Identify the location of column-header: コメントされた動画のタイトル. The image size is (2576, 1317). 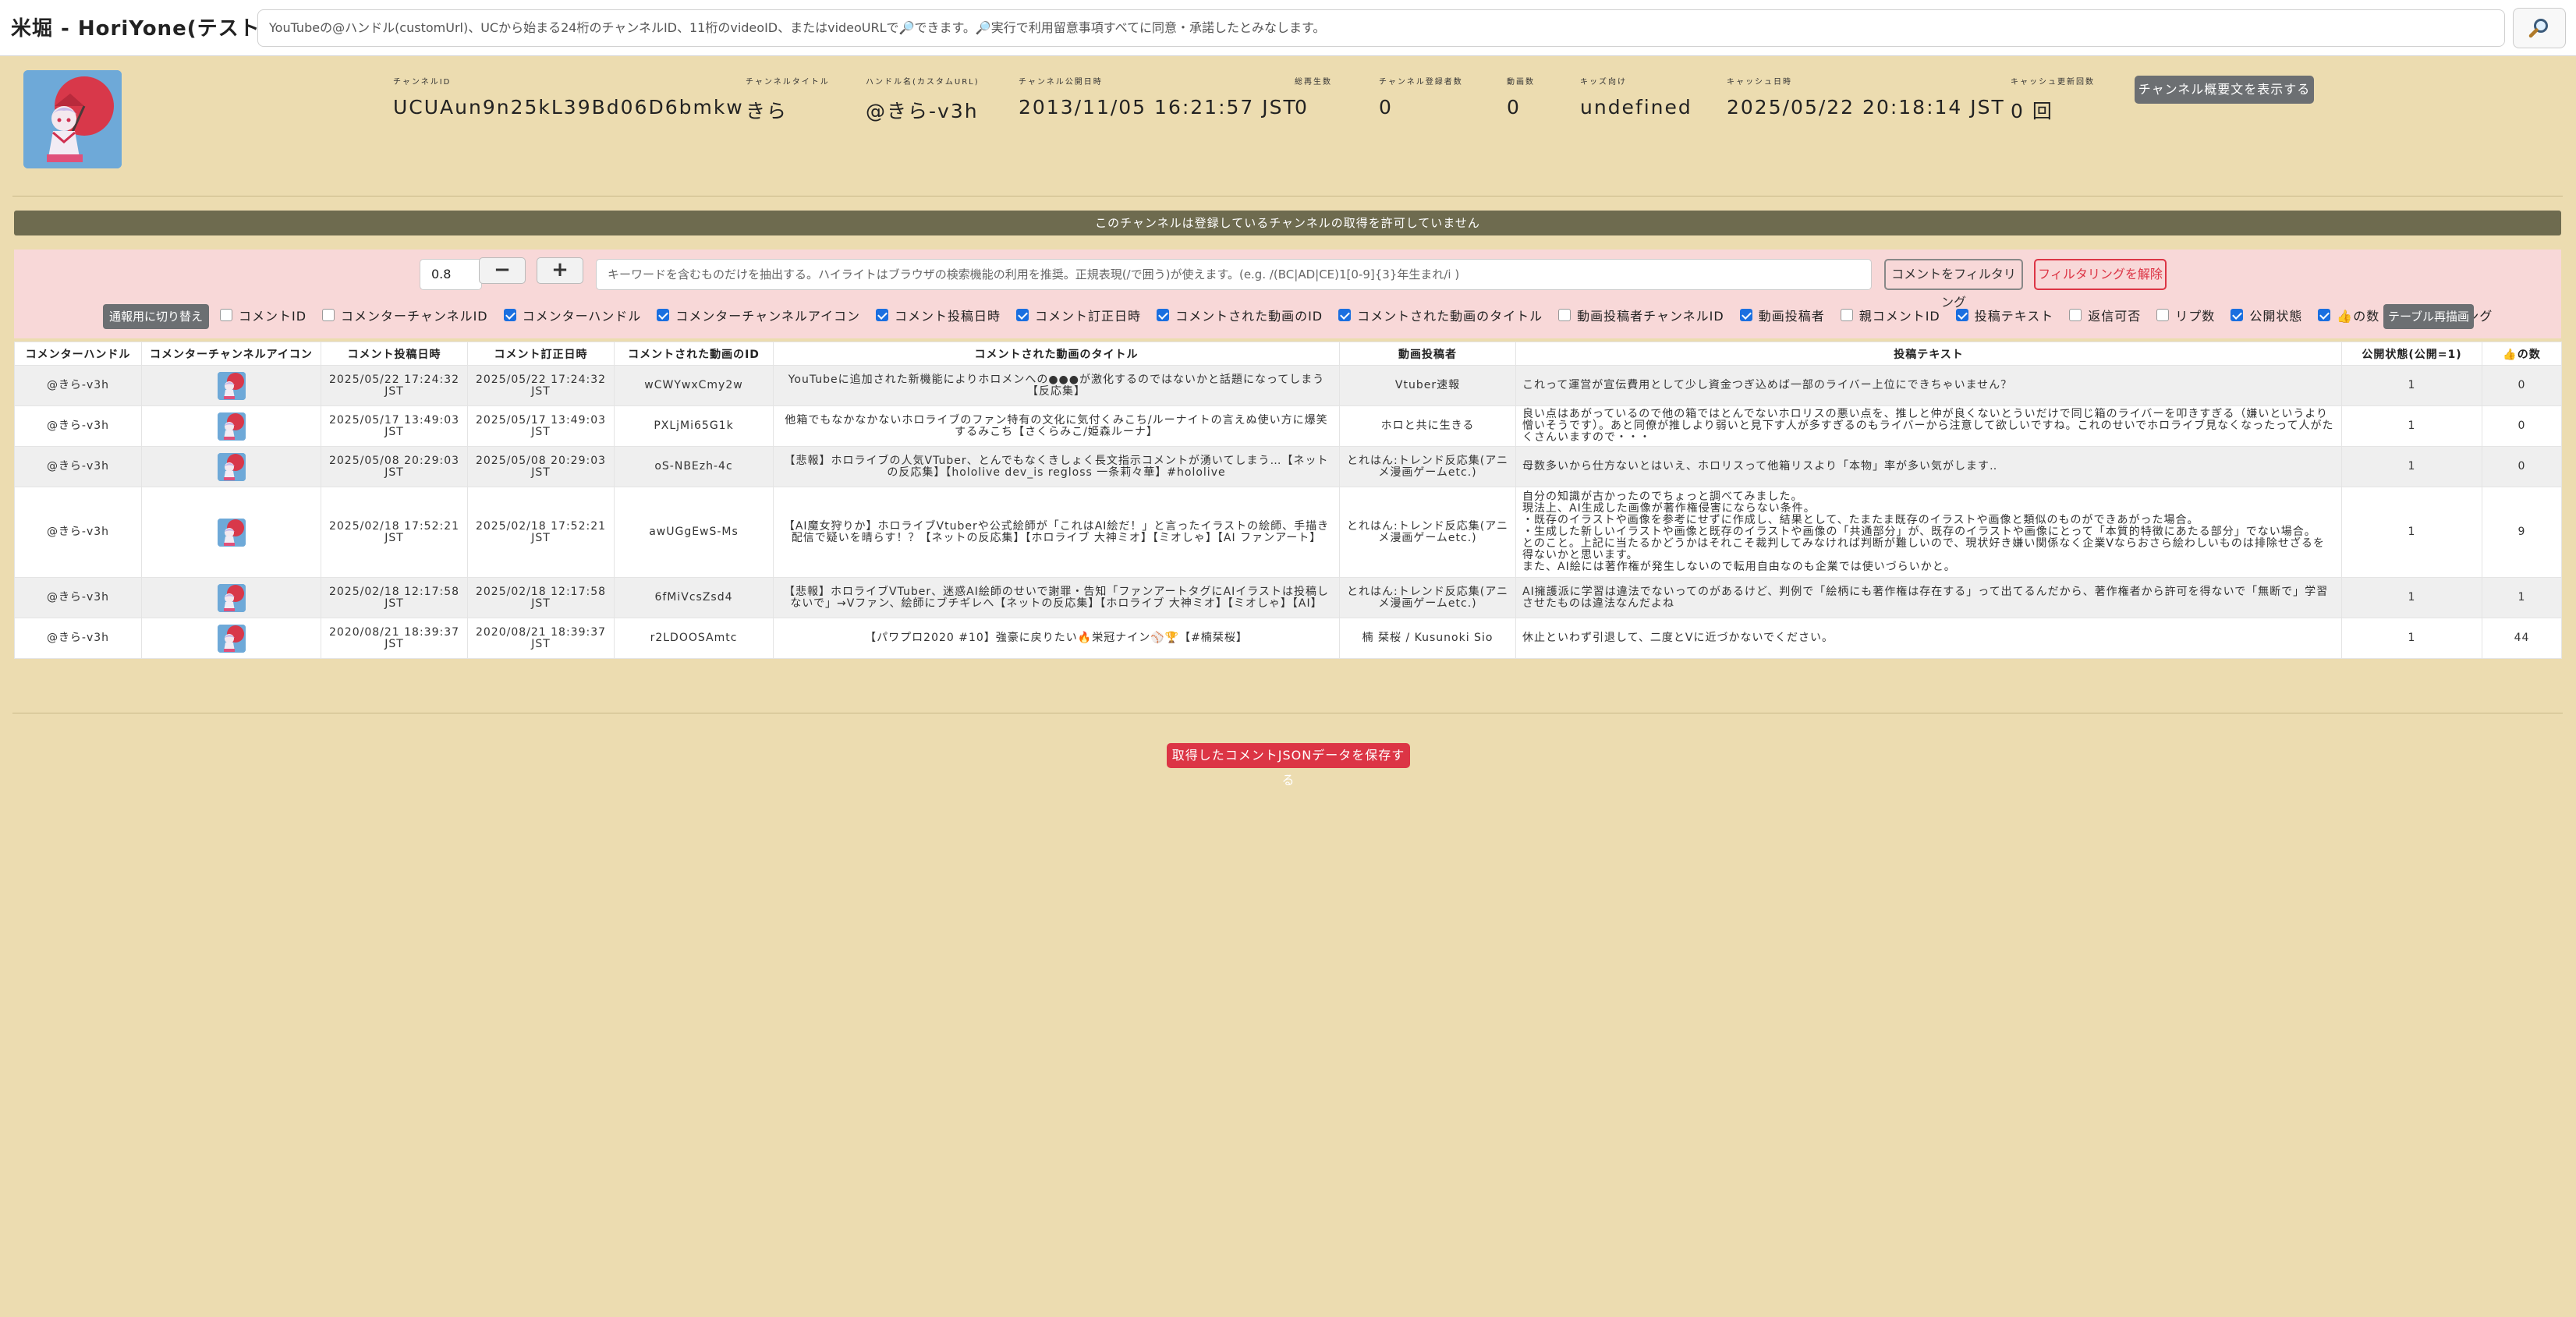
(1056, 354).